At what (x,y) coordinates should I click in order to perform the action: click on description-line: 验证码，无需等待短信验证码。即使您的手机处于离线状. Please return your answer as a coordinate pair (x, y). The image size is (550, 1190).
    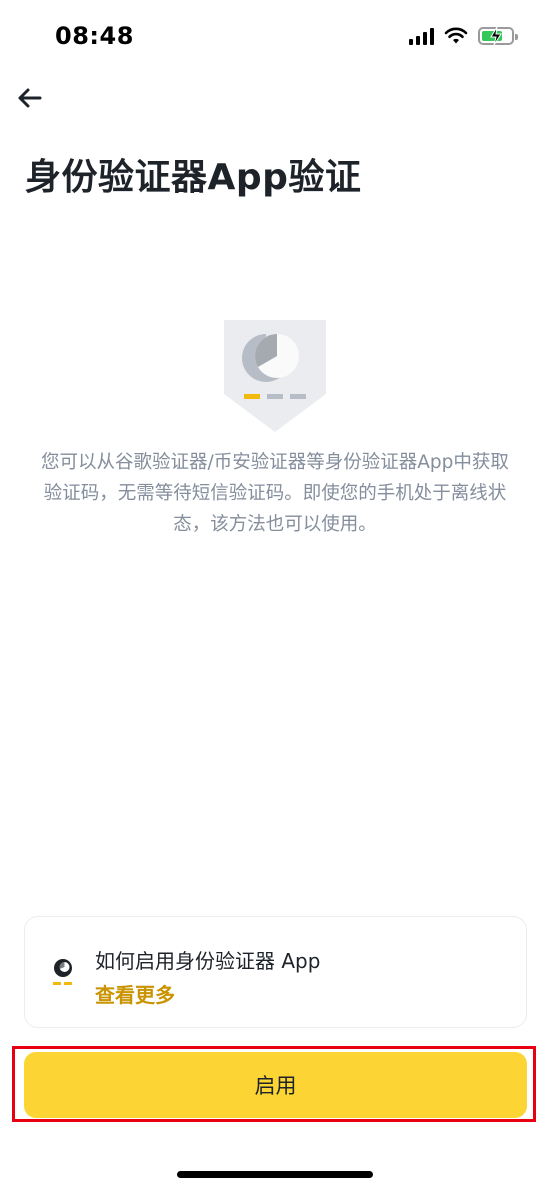
    Looking at the image, I should click on (275, 493).